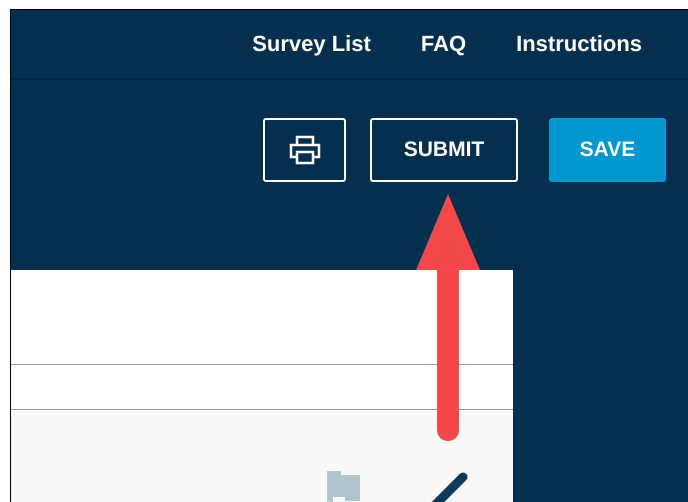 The height and width of the screenshot is (502, 688). I want to click on nav-link: Instructions, so click(579, 44).